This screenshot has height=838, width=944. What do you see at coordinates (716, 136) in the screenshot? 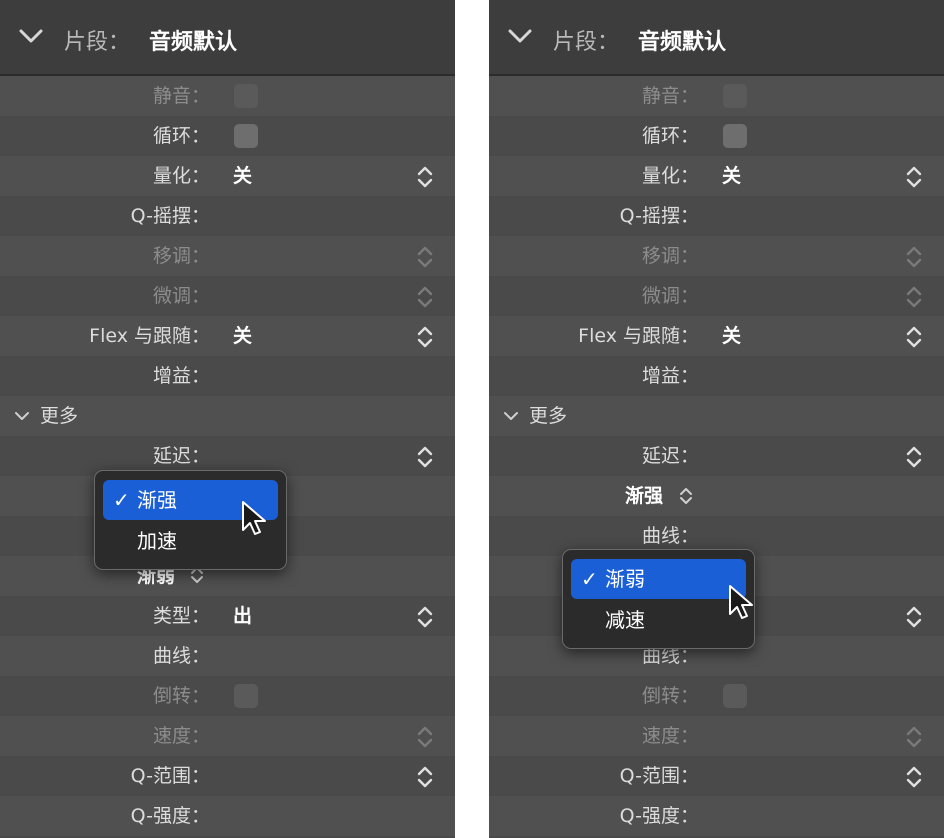
I see `row-loop: 循环：` at bounding box center [716, 136].